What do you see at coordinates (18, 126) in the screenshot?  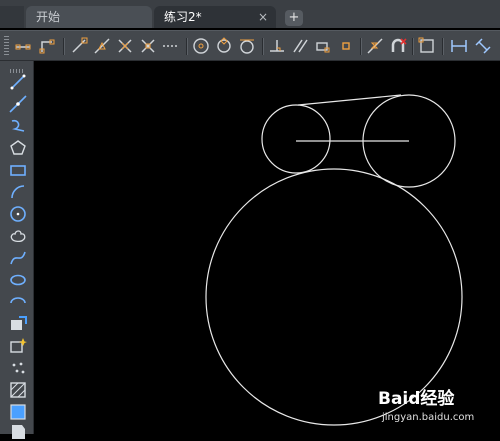 I see `polyline-icon` at bounding box center [18, 126].